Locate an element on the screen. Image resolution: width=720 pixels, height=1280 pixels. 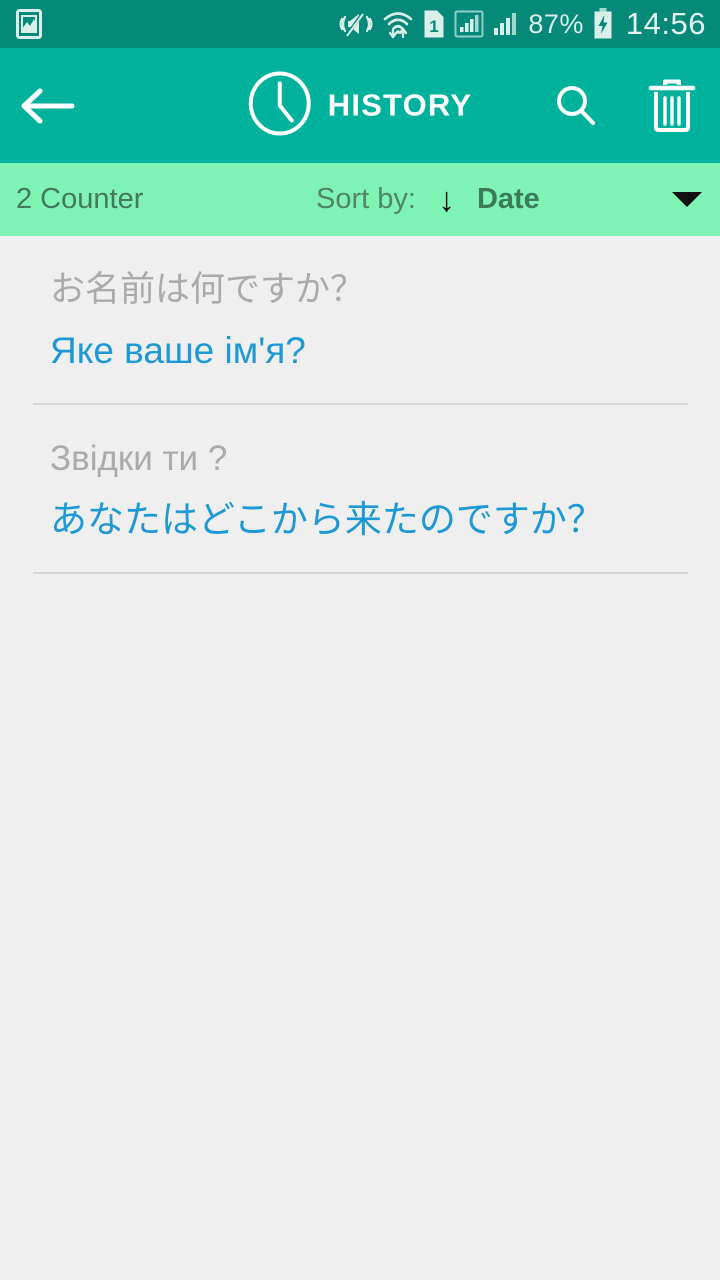
sim-1-icon: 1 is located at coordinates (434, 24).